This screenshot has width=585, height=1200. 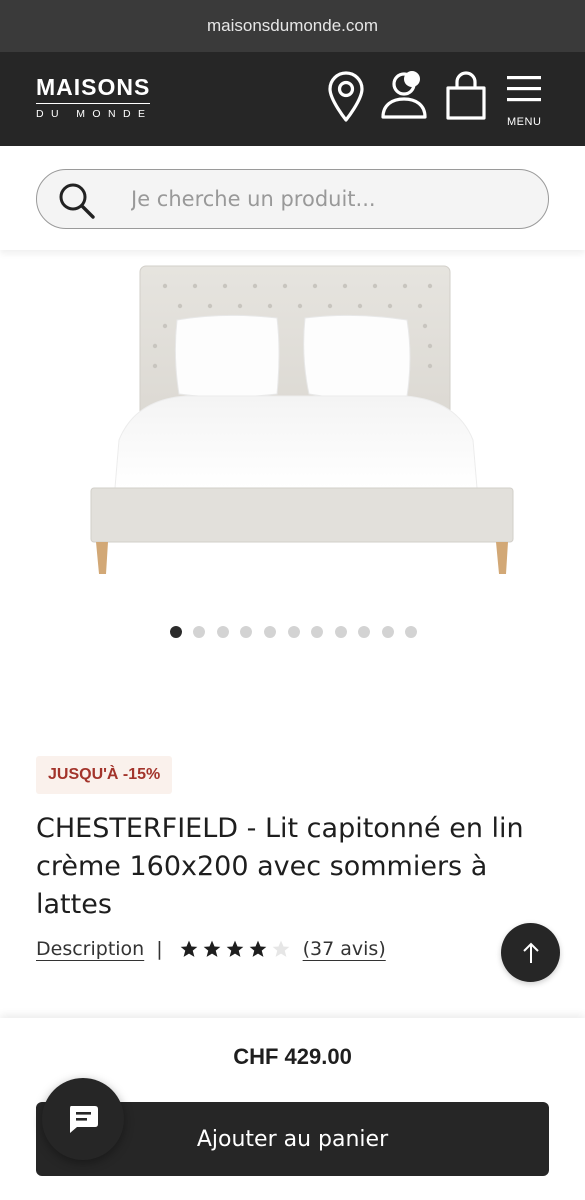 I want to click on product-meta: Description | (37 avis), so click(x=211, y=949).